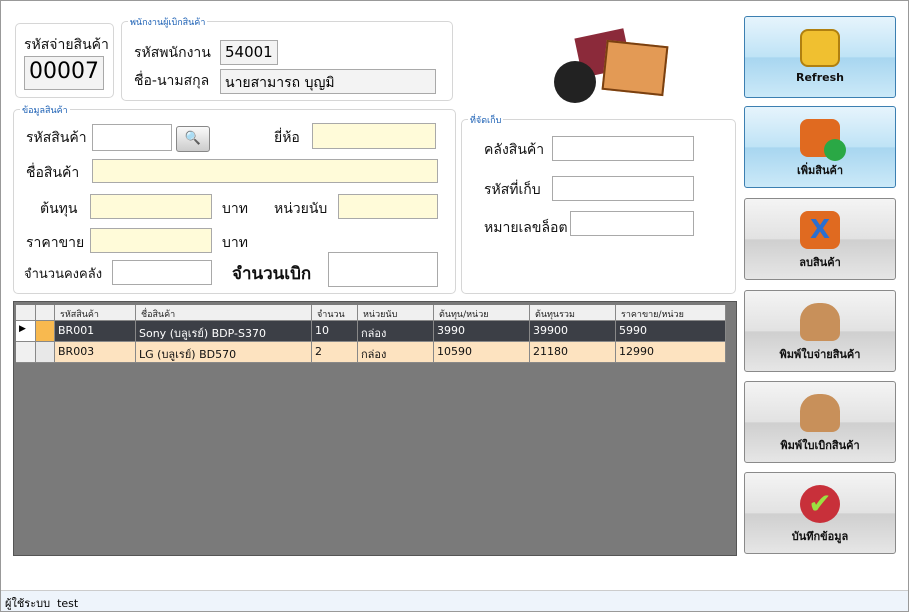 The height and width of the screenshot is (612, 909). What do you see at coordinates (26, 331) in the screenshot?
I see `row-selector-icon: ▶` at bounding box center [26, 331].